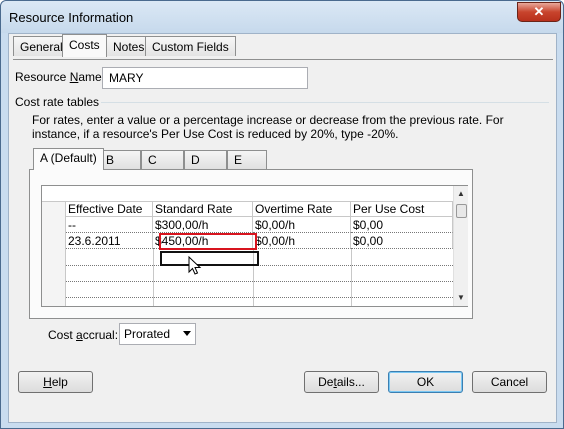 The image size is (564, 429). Describe the element at coordinates (203, 225) in the screenshot. I see `grid-cell-standard-rate: $300,00/h` at that location.